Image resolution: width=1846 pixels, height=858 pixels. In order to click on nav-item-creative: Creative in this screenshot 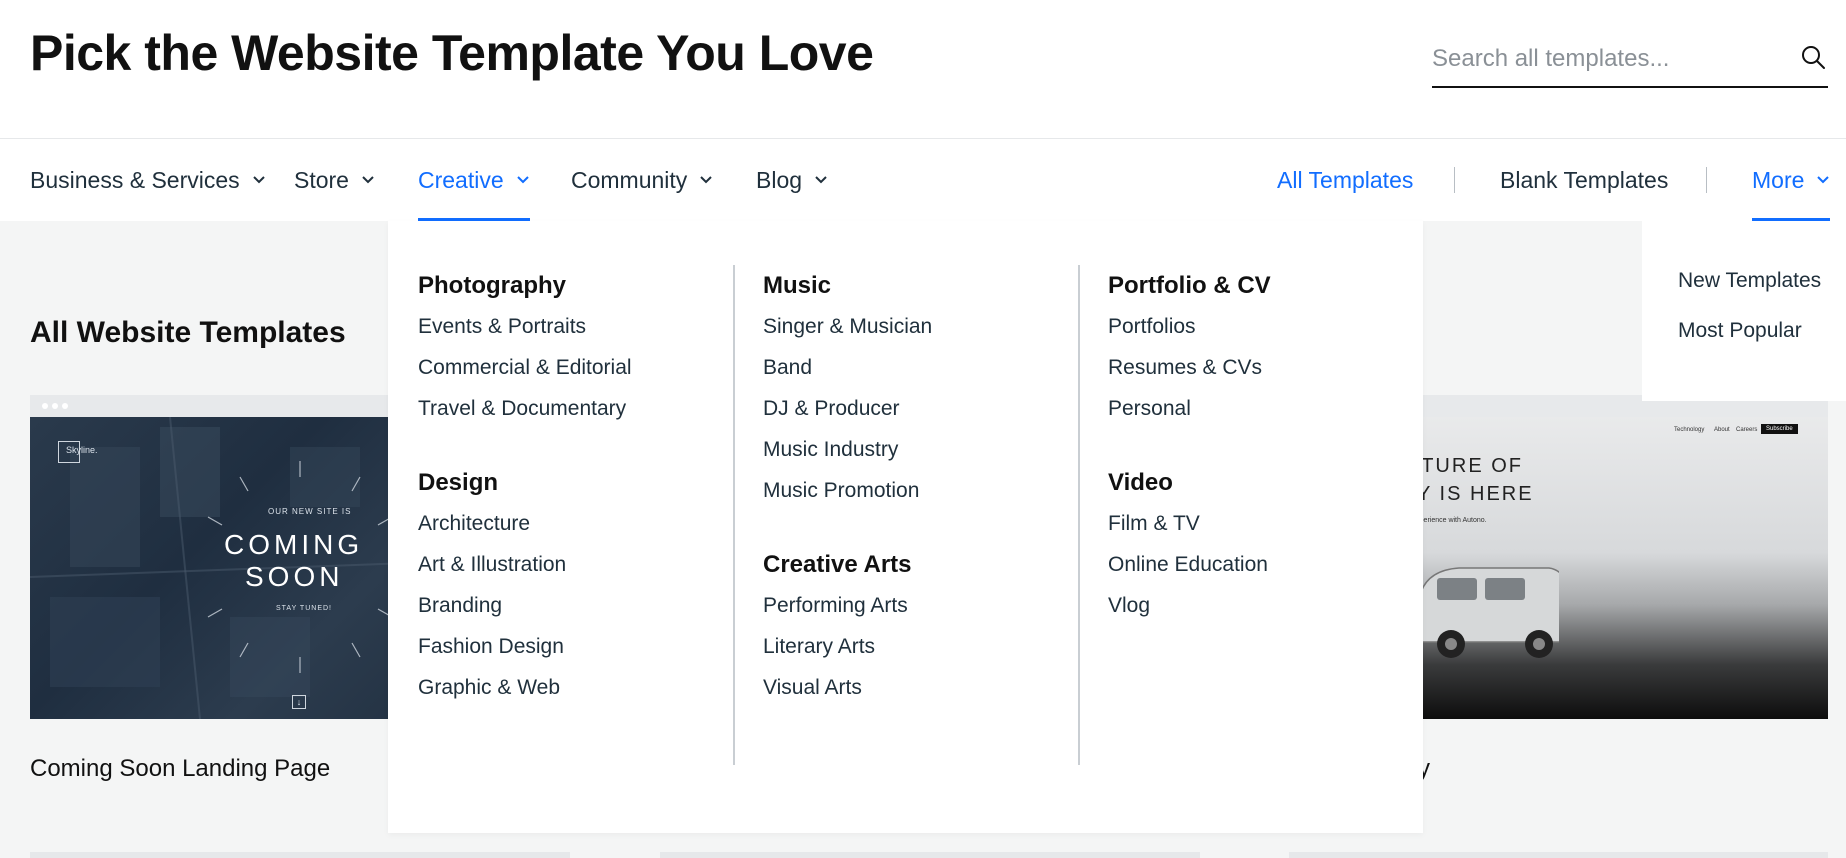, I will do `click(474, 180)`.